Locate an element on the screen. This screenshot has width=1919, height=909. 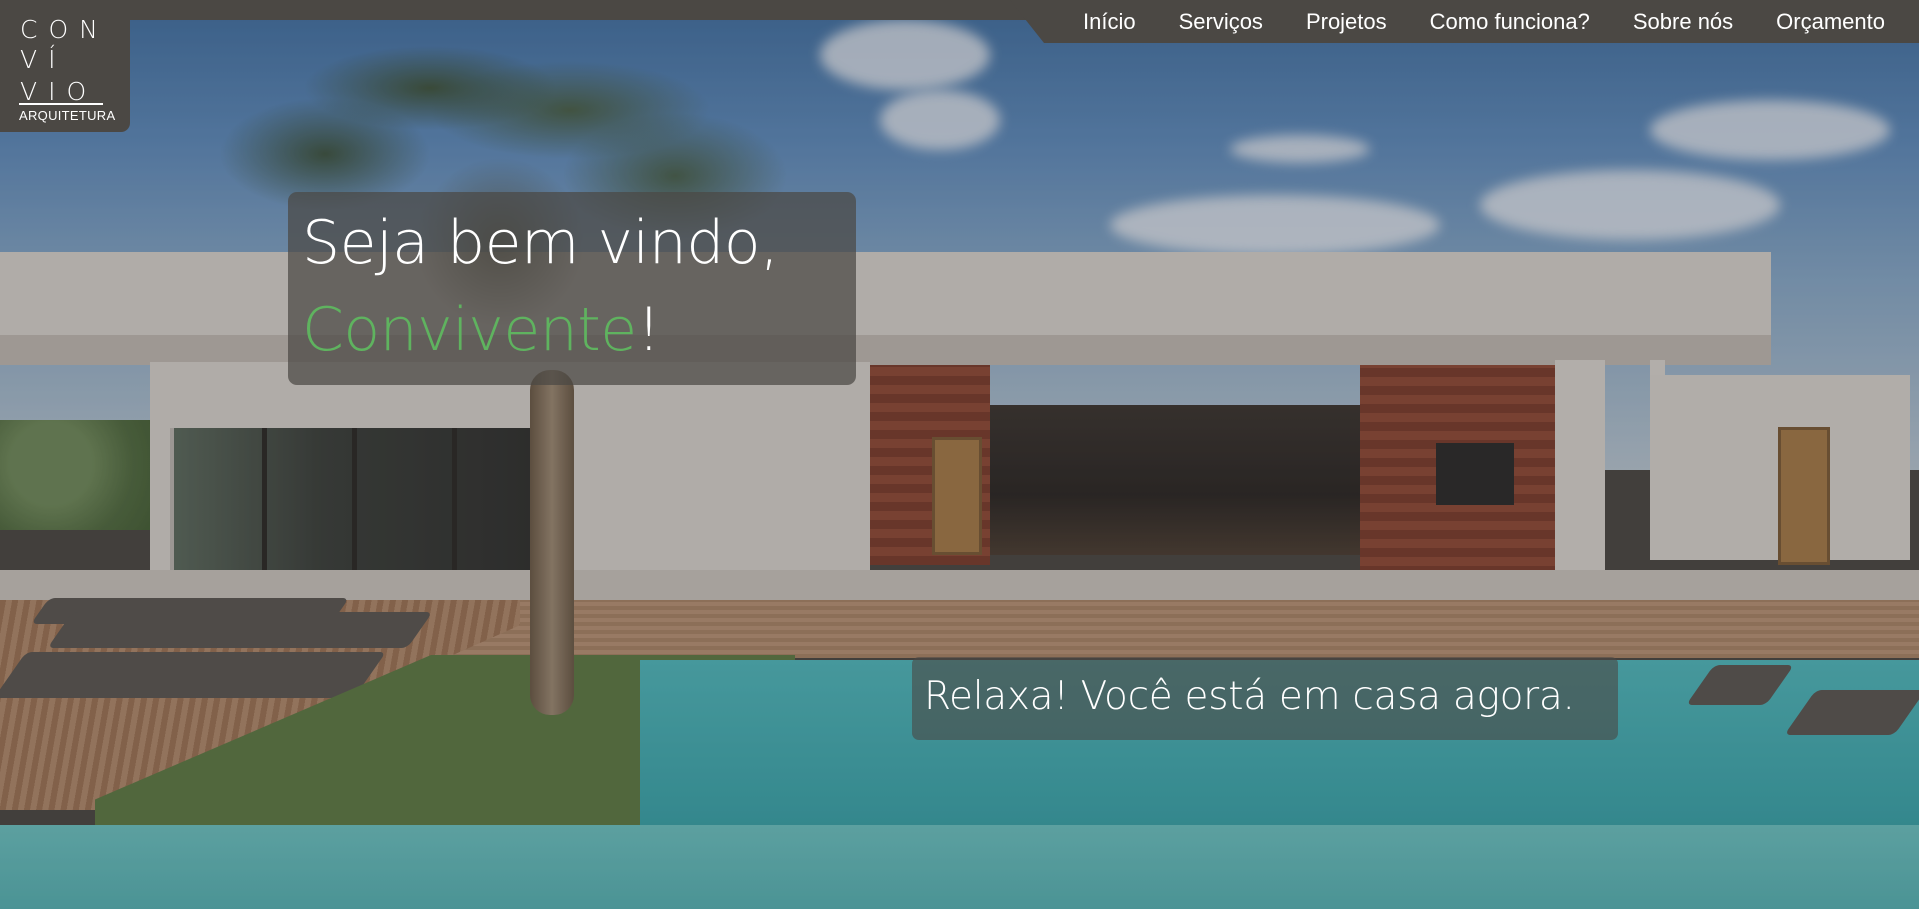
logo-text-line-1: CON is located at coordinates (64, 29).